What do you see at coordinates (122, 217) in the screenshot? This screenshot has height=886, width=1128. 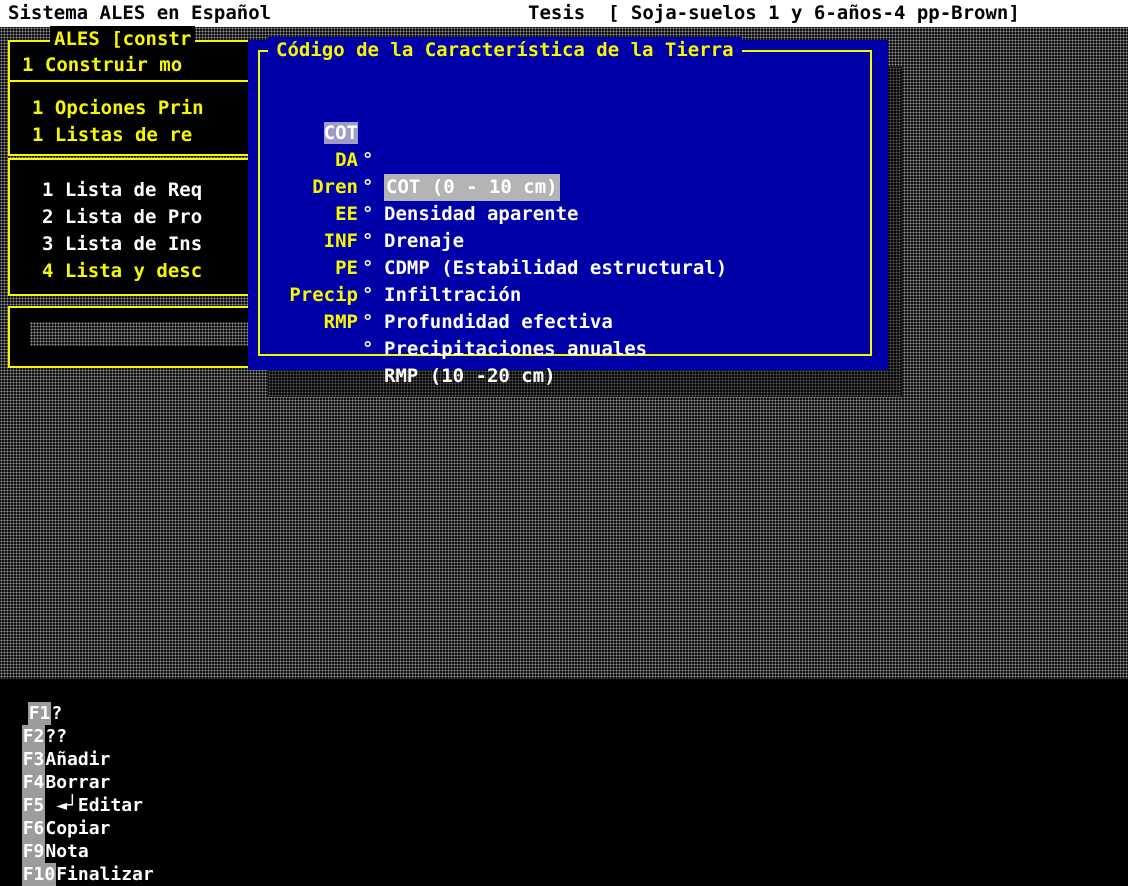 I see `list-item: 2 Lista de Pro` at bounding box center [122, 217].